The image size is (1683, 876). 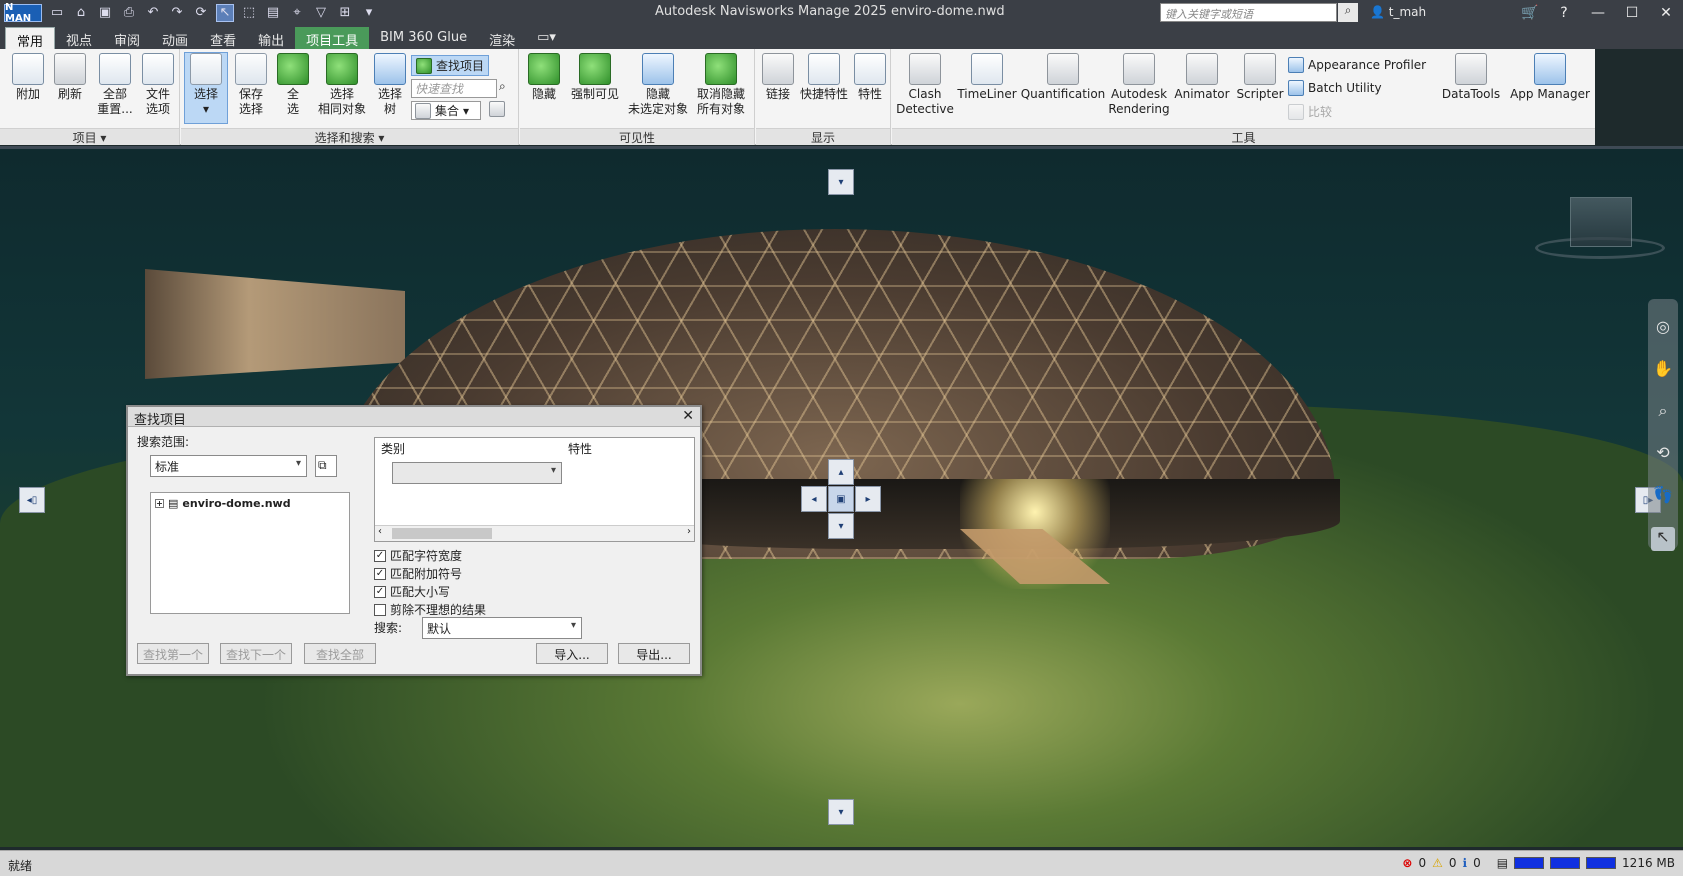 I want to click on prune-results-checkbox: 剪除不理想的结果, so click(x=430, y=609).